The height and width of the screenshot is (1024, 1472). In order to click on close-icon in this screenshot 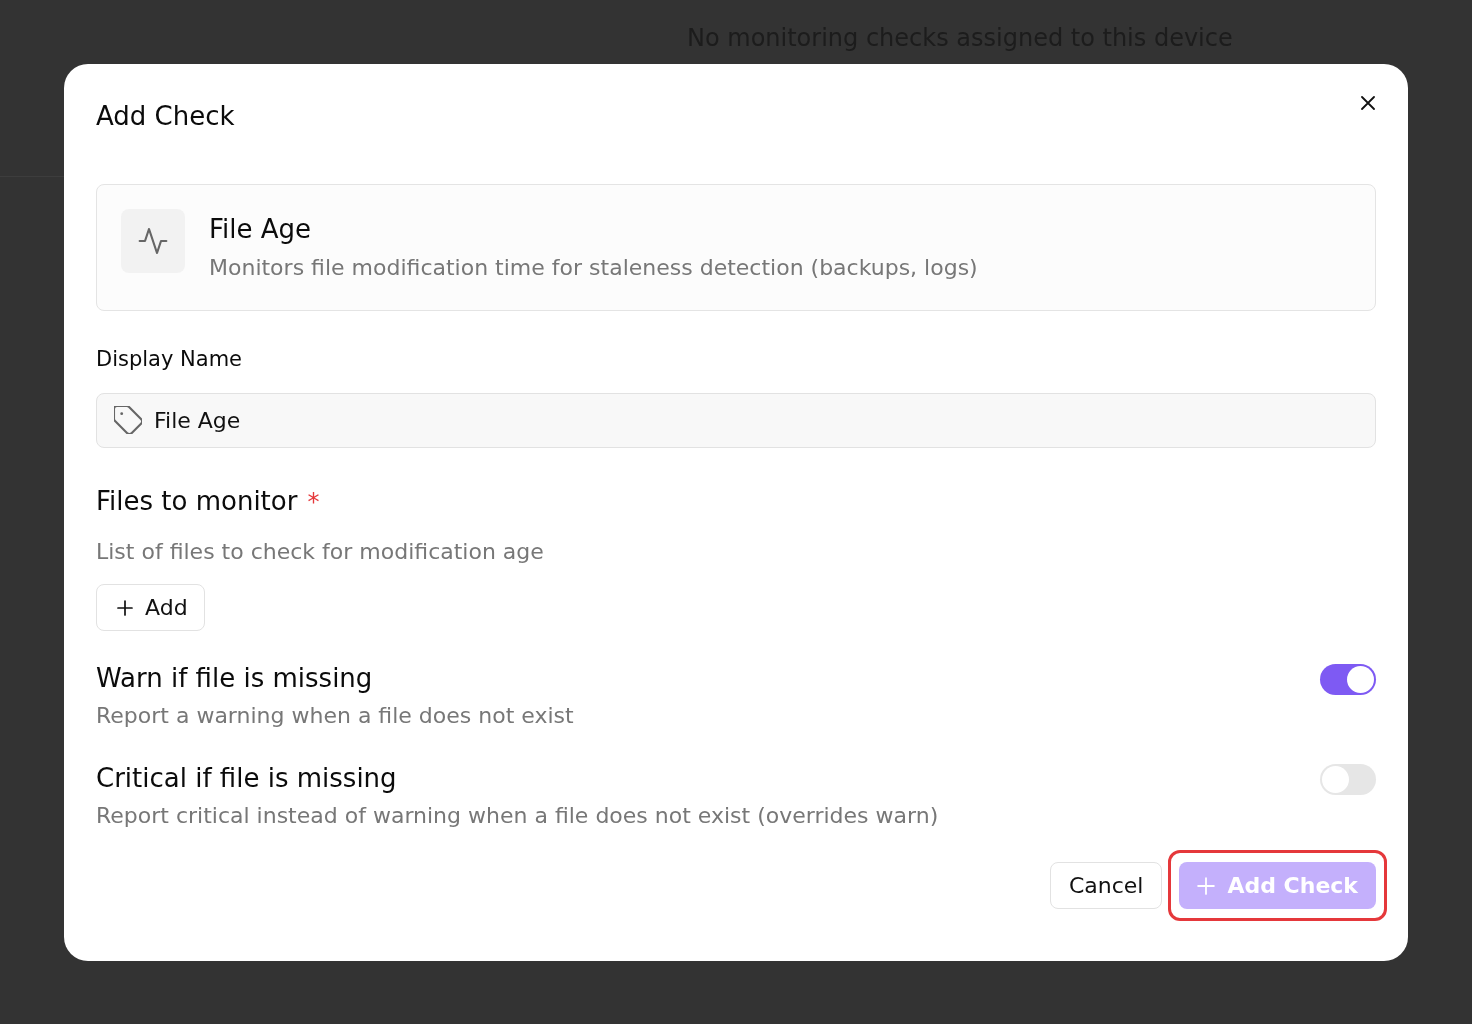, I will do `click(1368, 103)`.